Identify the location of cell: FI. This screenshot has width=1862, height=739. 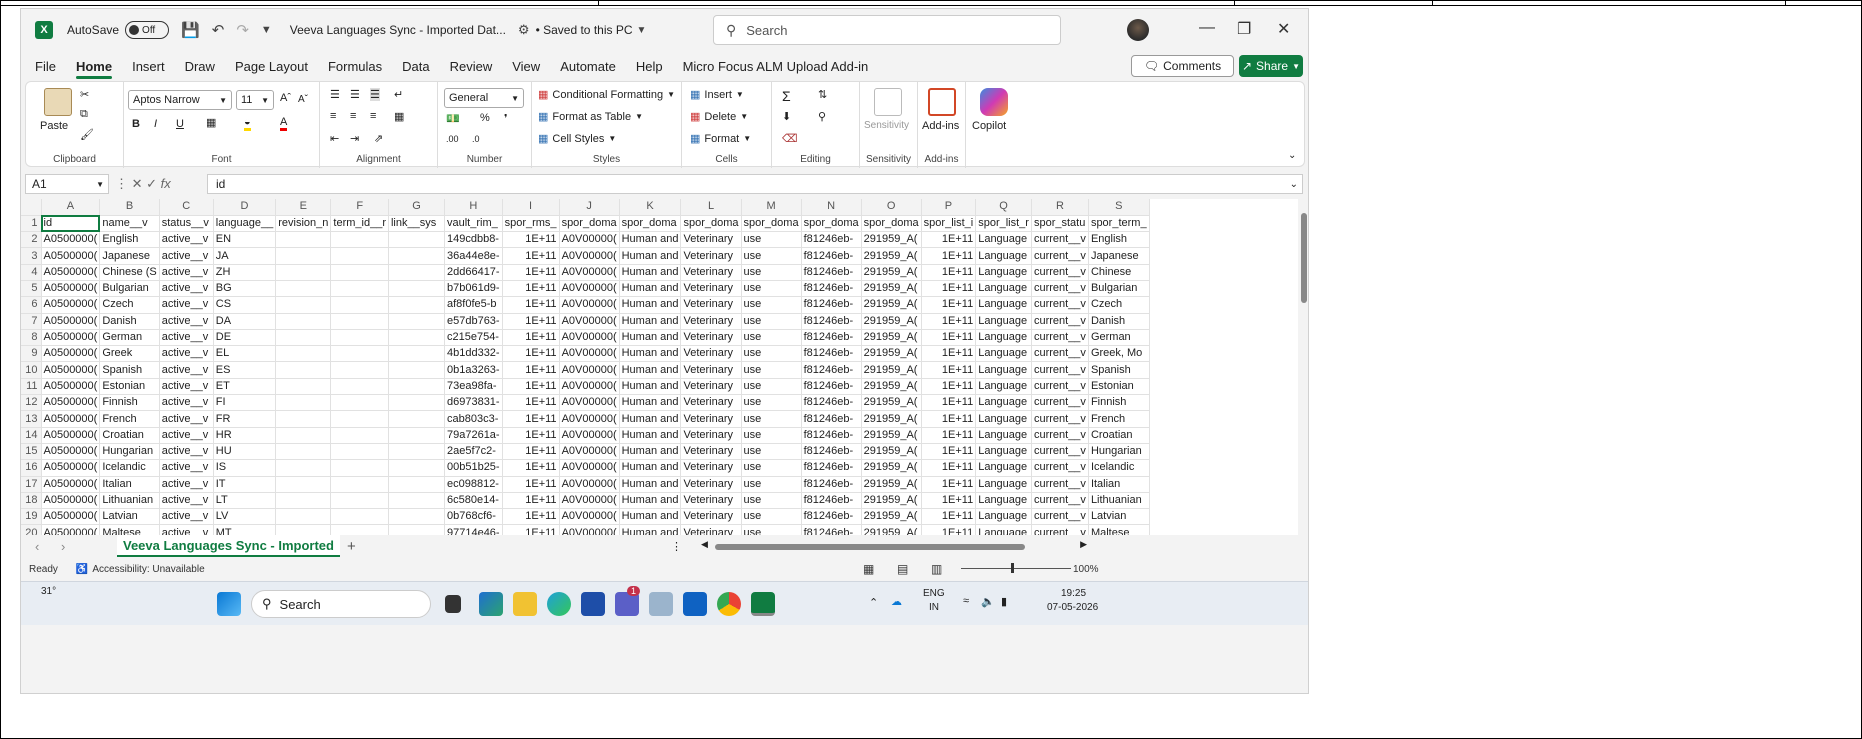
(245, 403).